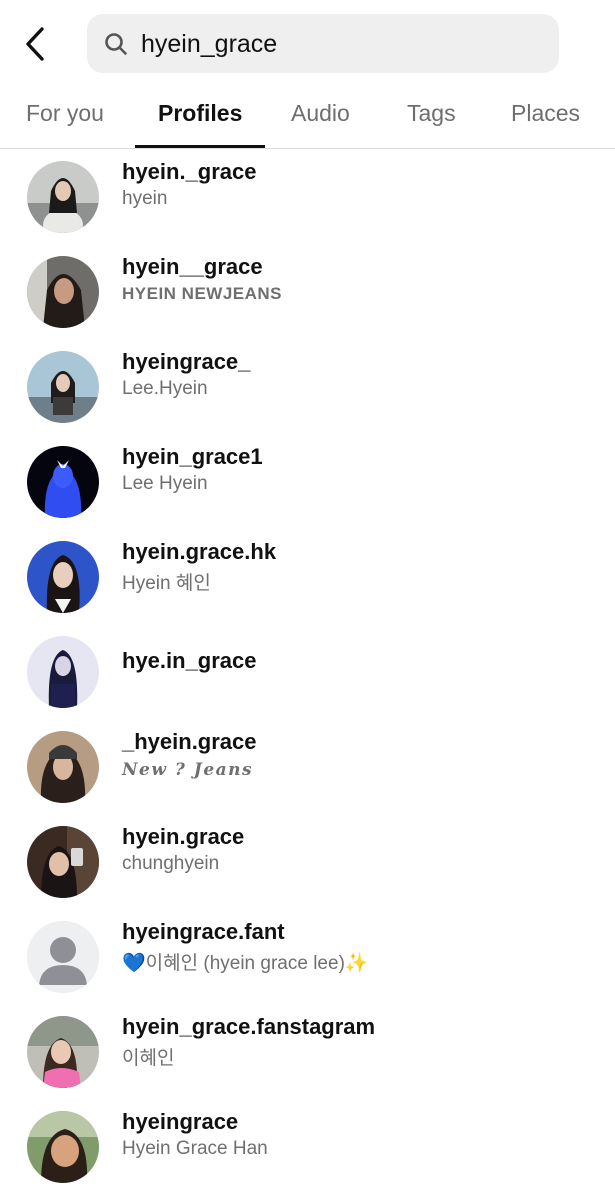 The image size is (615, 1204). I want to click on username: hyein.grace, so click(183, 836).